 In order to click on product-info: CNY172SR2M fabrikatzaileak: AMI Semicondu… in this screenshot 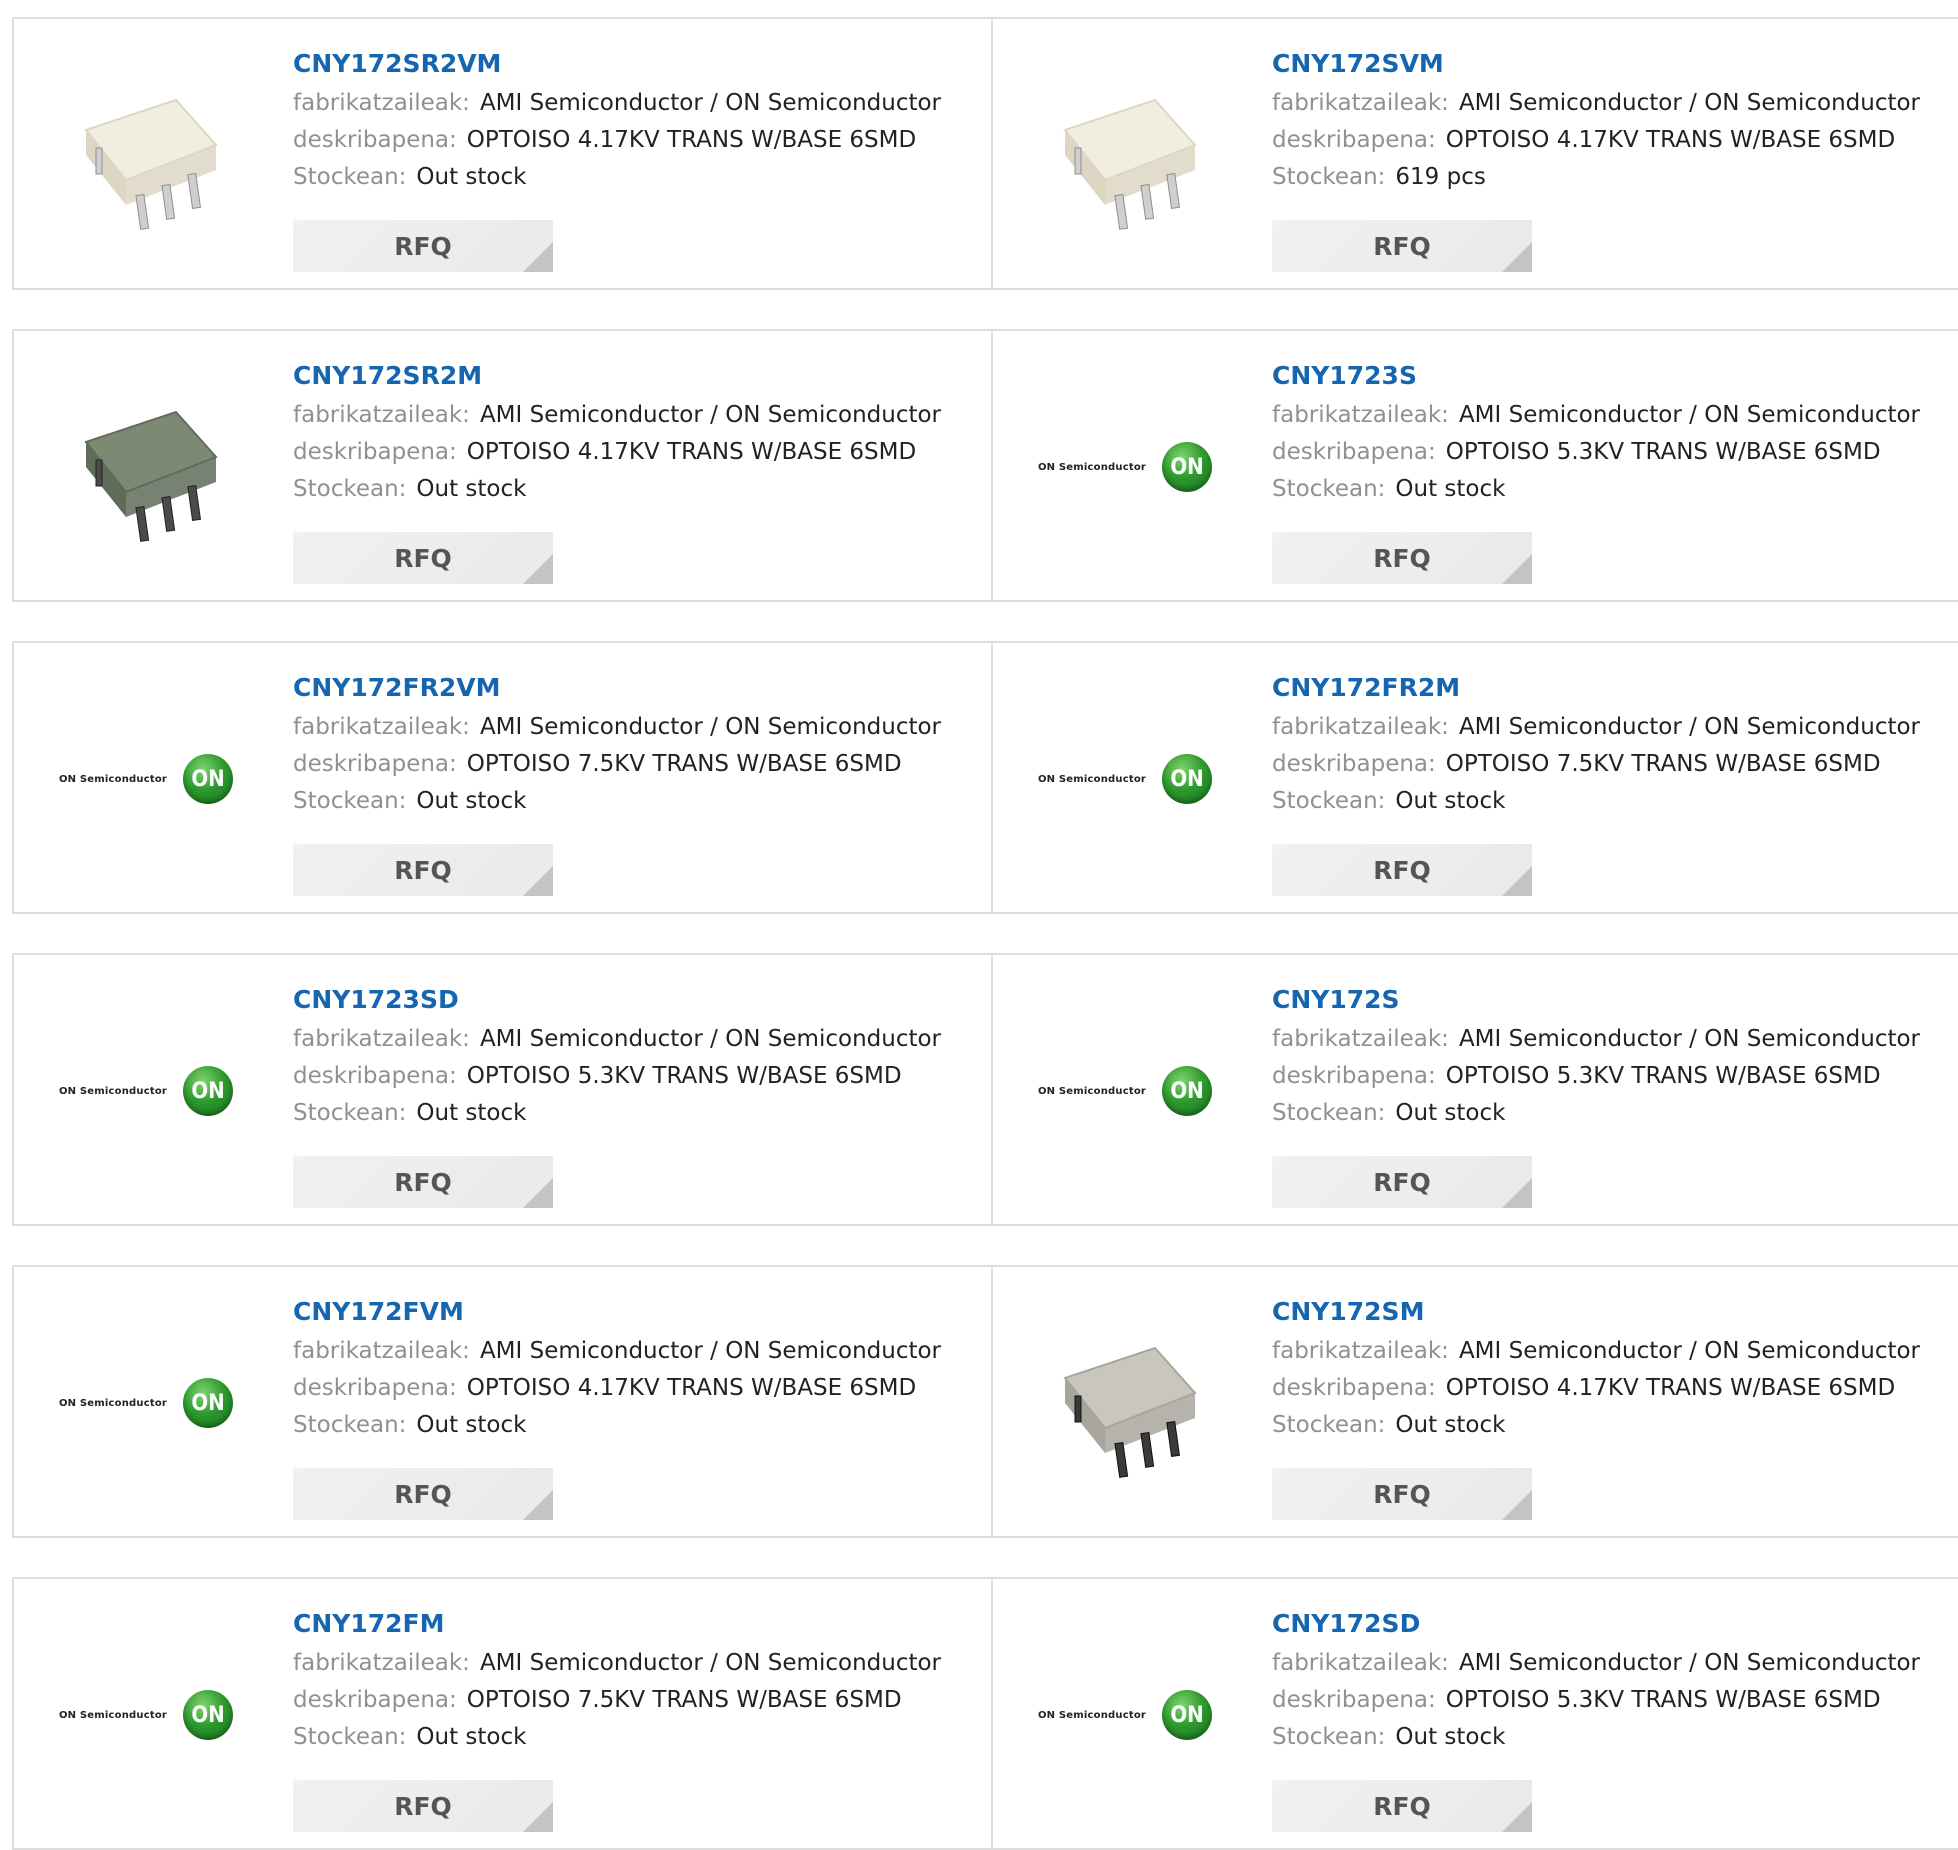, I will do `click(643, 434)`.